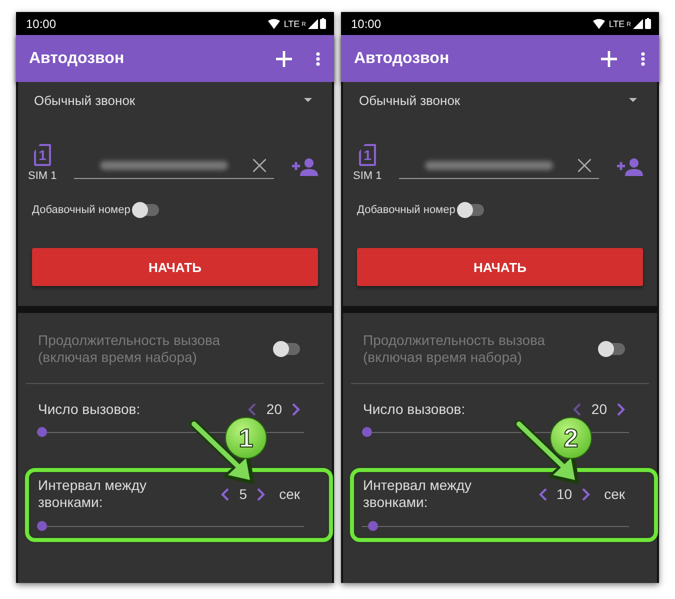  Describe the element at coordinates (564, 494) in the screenshot. I see `interval-value: 10` at that location.